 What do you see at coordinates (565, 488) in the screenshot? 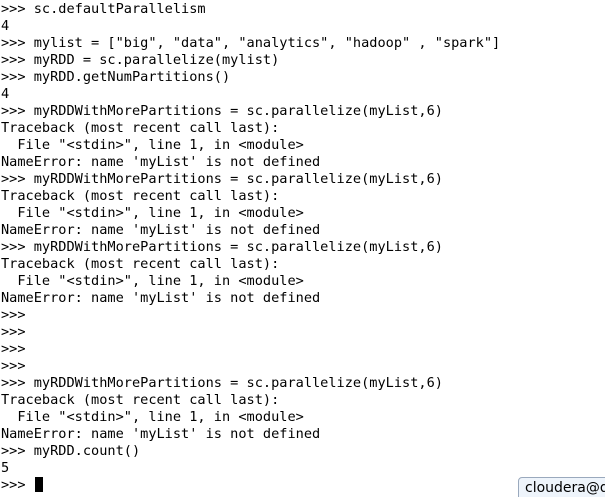
I see `tooltip-label: cloudera@q` at bounding box center [565, 488].